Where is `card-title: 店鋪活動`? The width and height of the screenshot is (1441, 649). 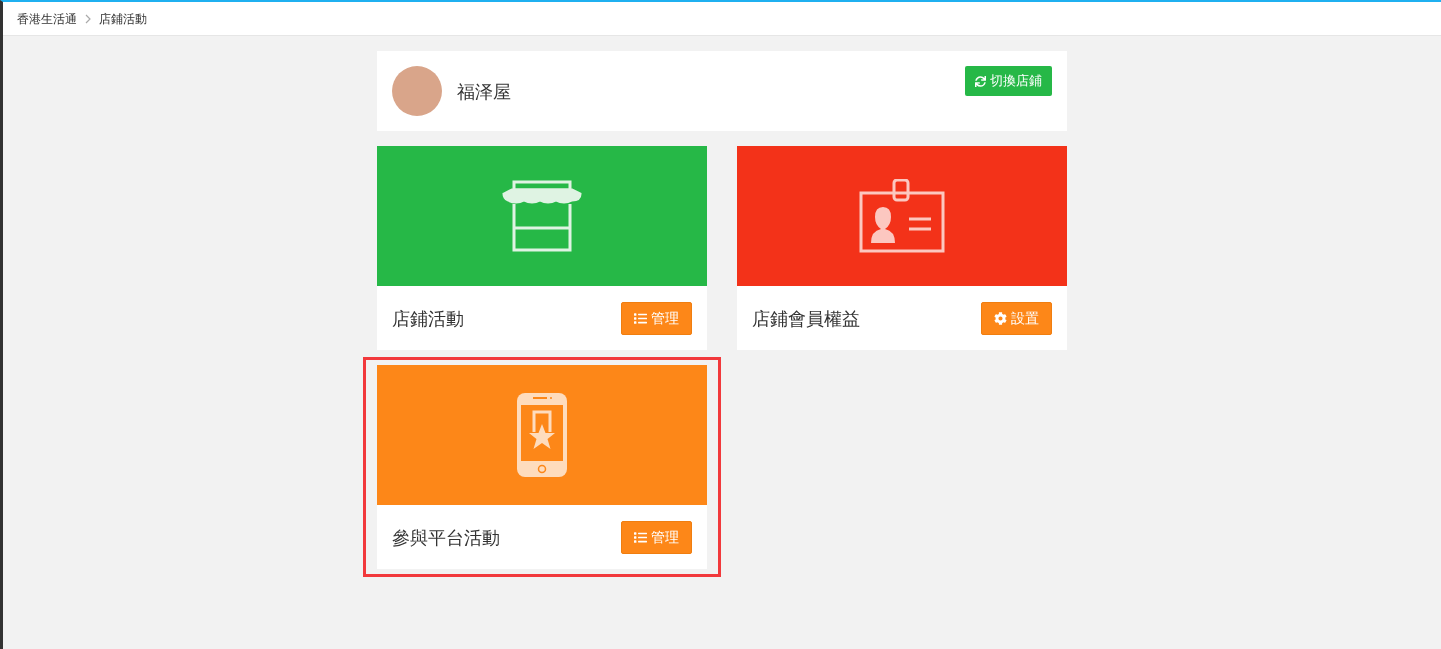
card-title: 店鋪活動 is located at coordinates (428, 318).